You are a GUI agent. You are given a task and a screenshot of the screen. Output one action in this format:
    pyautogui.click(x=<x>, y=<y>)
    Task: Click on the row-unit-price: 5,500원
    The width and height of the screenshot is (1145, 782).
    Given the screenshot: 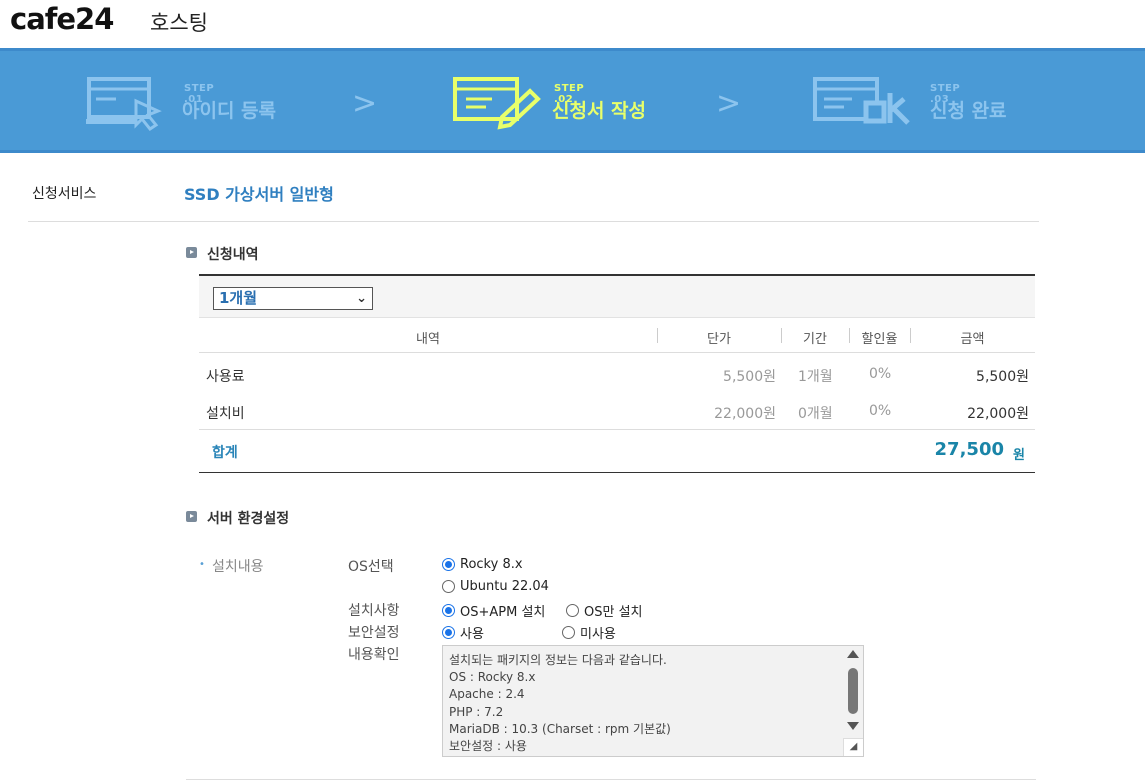 What is the action you would take?
    pyautogui.click(x=749, y=377)
    